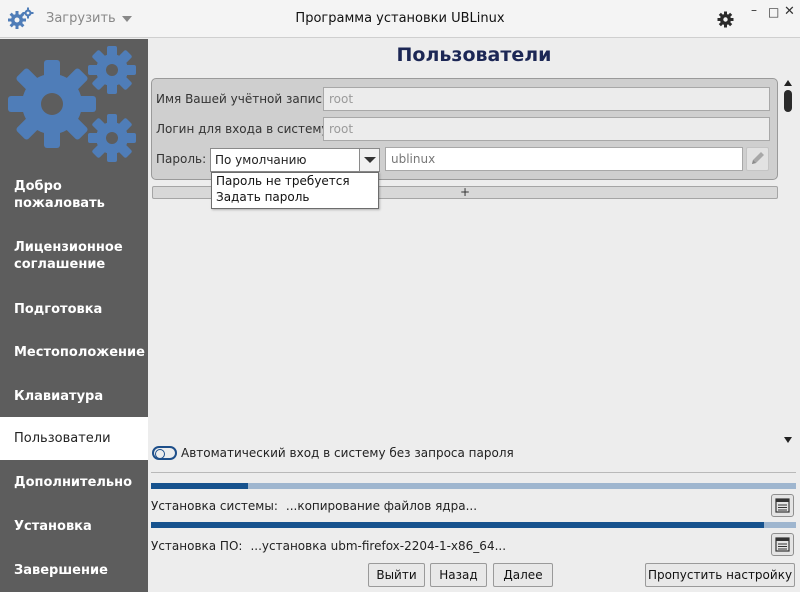 This screenshot has width=800, height=592. I want to click on sidebar-item-label: Установка, so click(53, 526).